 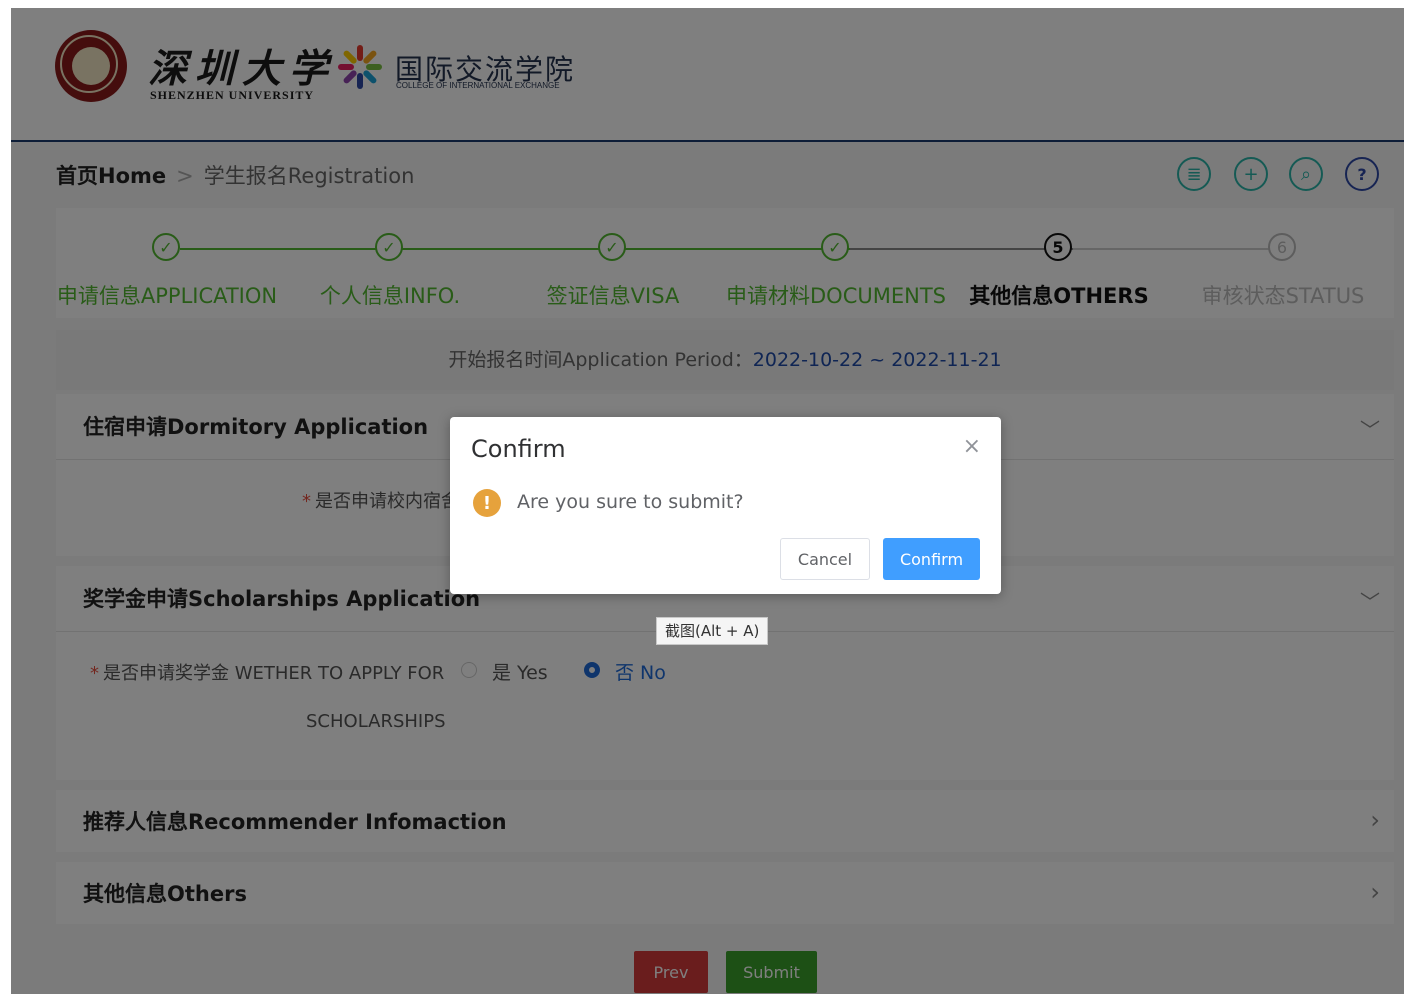 What do you see at coordinates (630, 502) in the screenshot?
I see `dialog-message: Are you sure to submit?` at bounding box center [630, 502].